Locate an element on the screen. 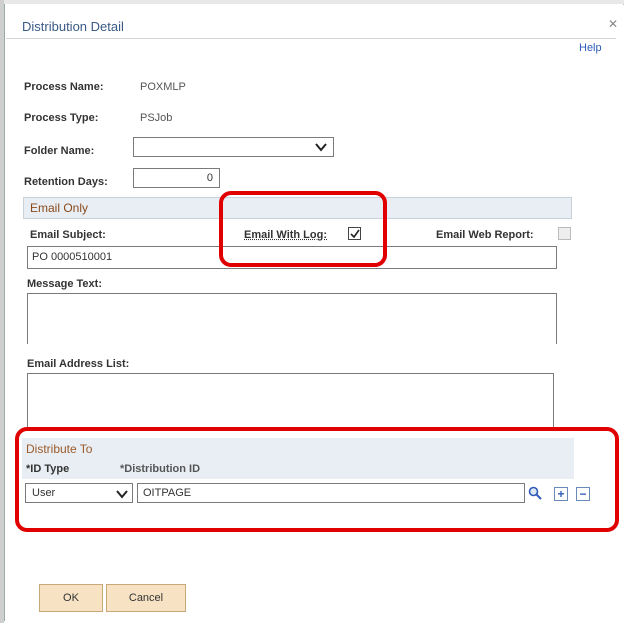  email-address-list-label: Email Address List: is located at coordinates (78, 364).